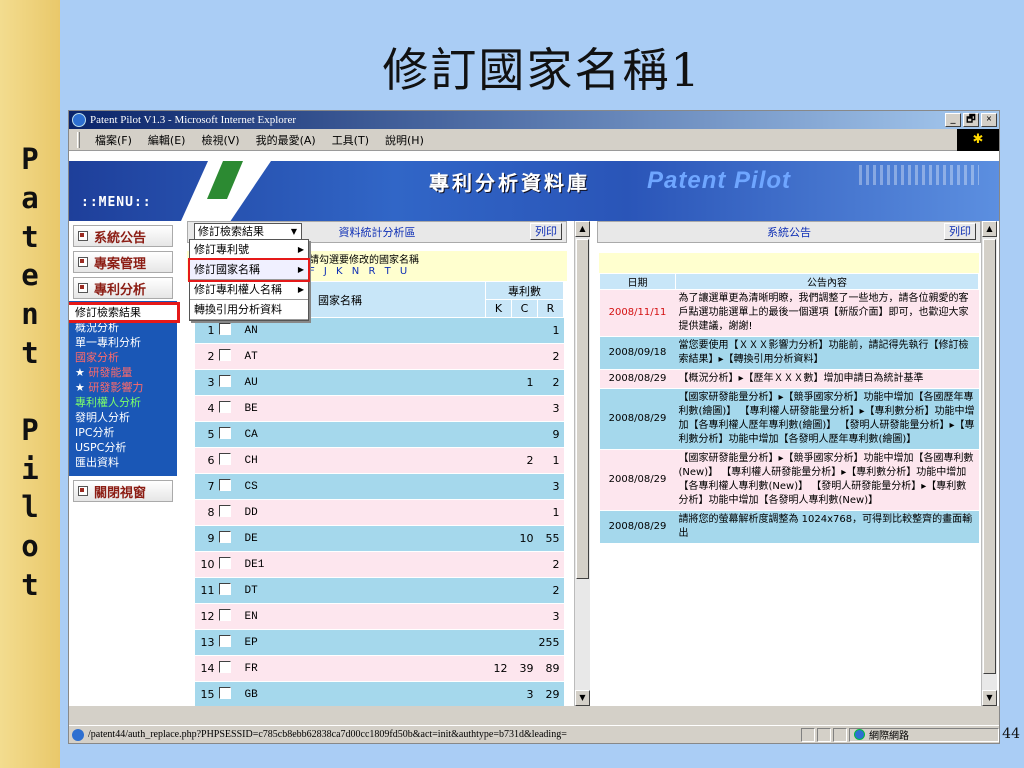 This screenshot has width=1024, height=768. What do you see at coordinates (126, 402) in the screenshot?
I see `nav-subitem: 專利權人分析` at bounding box center [126, 402].